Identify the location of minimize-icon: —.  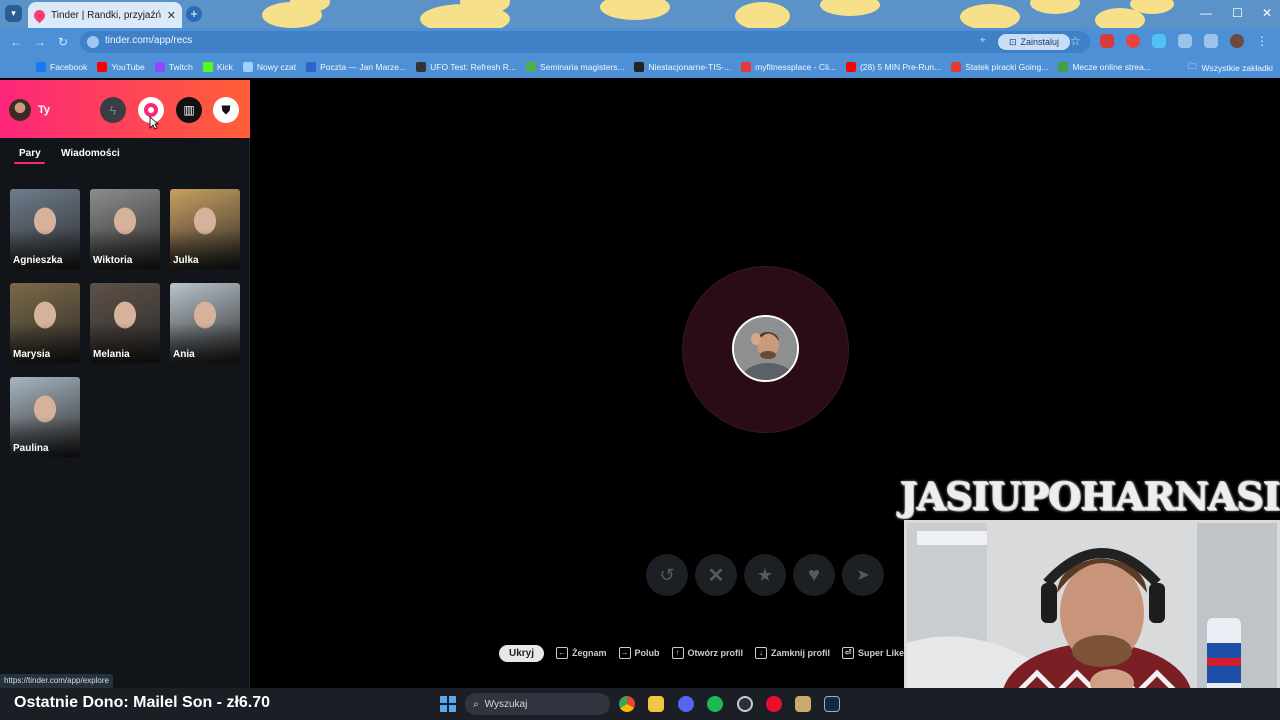
(1206, 13).